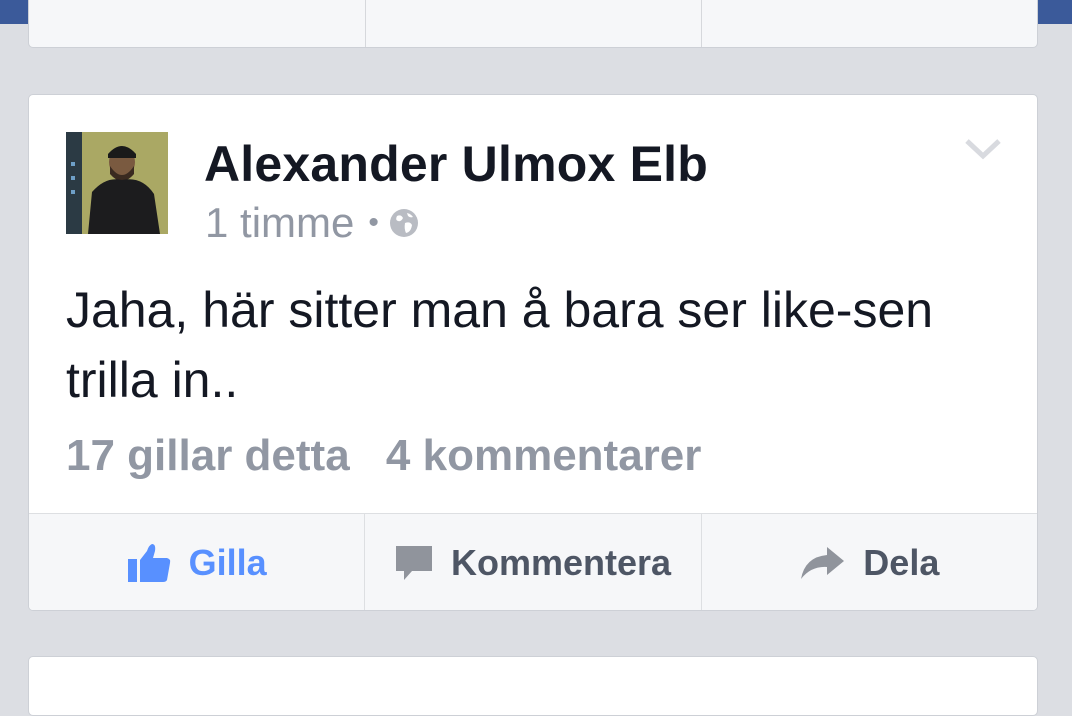 The image size is (1072, 716). What do you see at coordinates (983, 149) in the screenshot?
I see `chevron-down-icon` at bounding box center [983, 149].